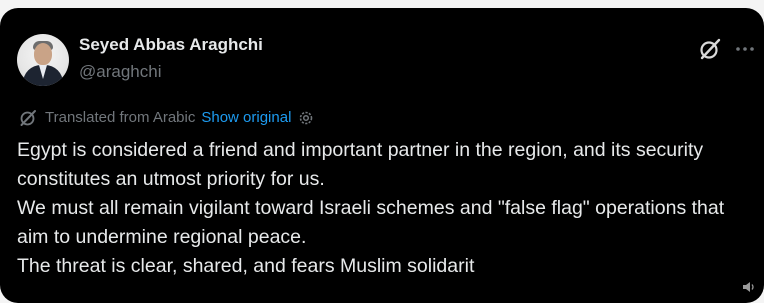 The height and width of the screenshot is (303, 764). I want to click on translate-icon, so click(28, 118).